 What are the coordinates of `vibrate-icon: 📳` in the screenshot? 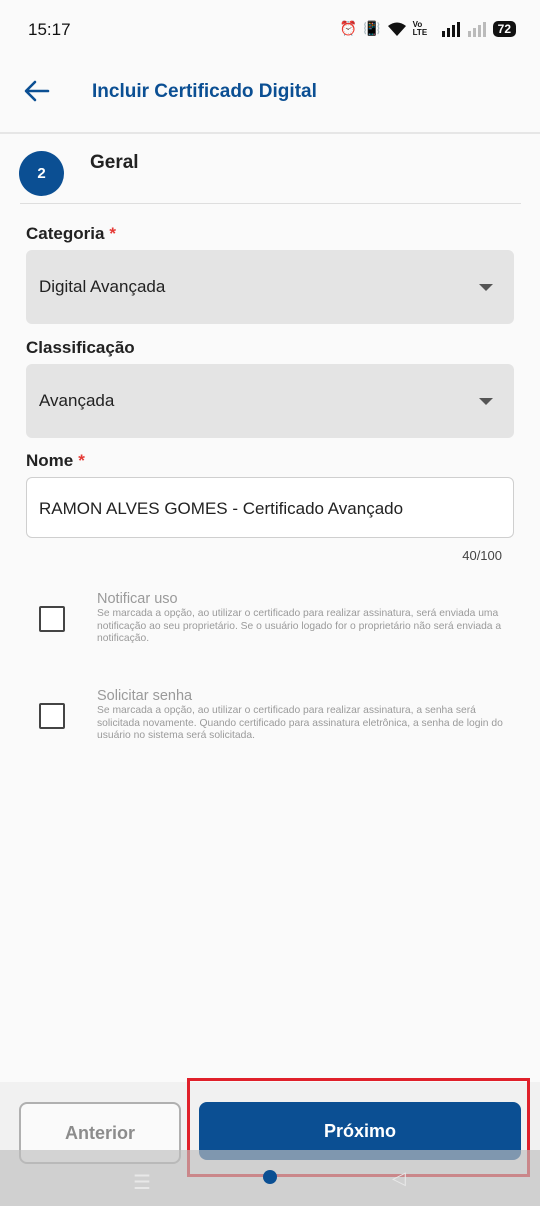 It's located at (372, 28).